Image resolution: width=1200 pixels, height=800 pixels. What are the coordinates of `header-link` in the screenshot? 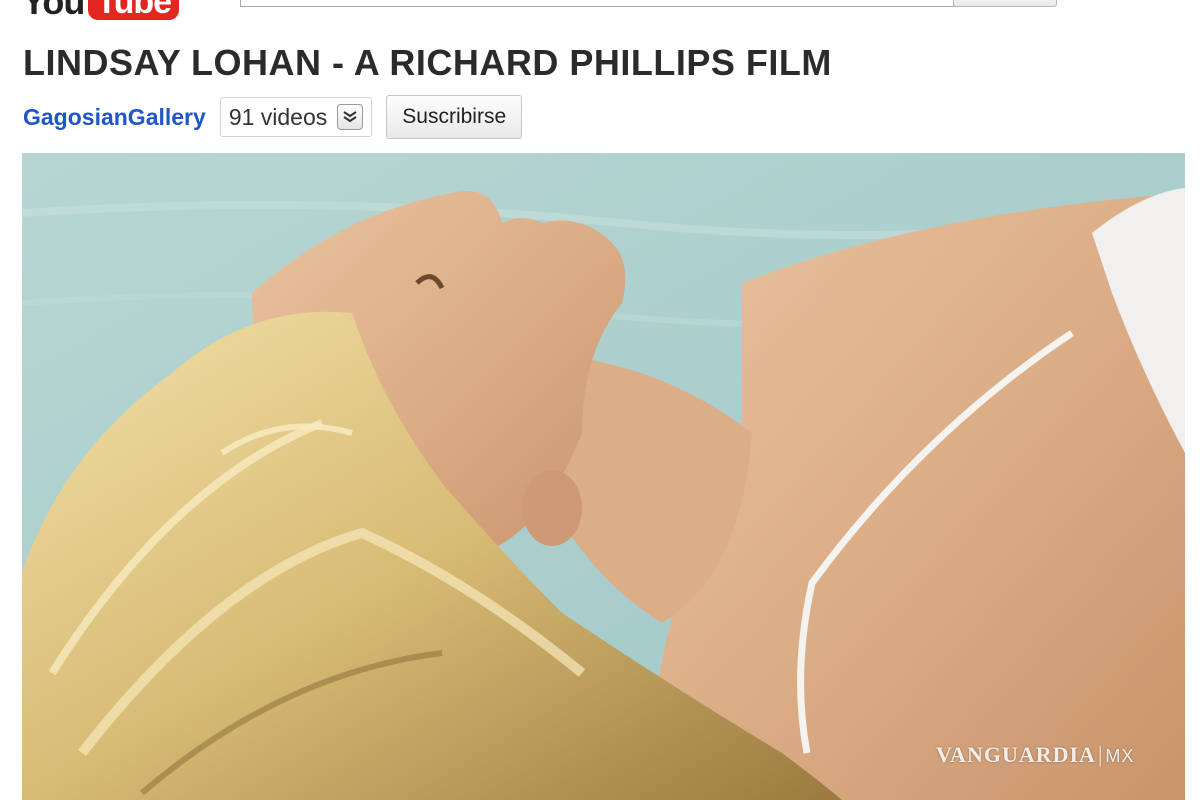 It's located at (1098, 1).